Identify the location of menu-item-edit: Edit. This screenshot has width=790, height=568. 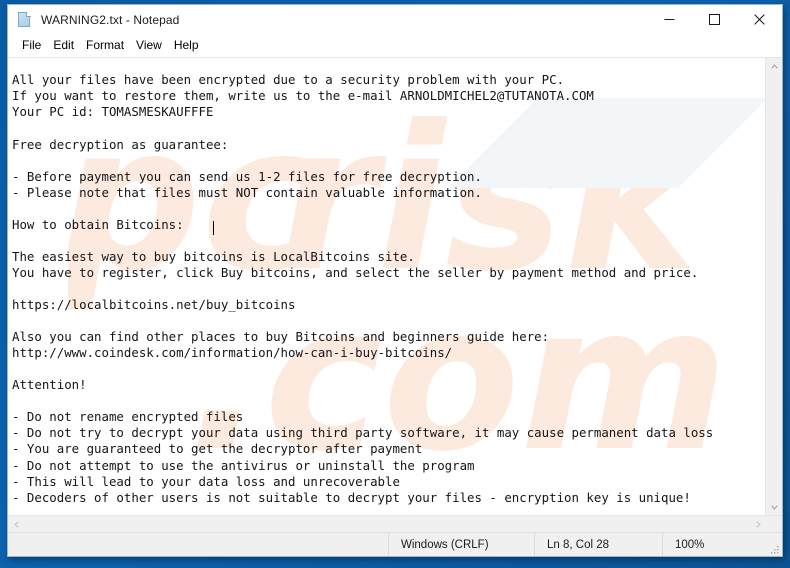
(63, 45).